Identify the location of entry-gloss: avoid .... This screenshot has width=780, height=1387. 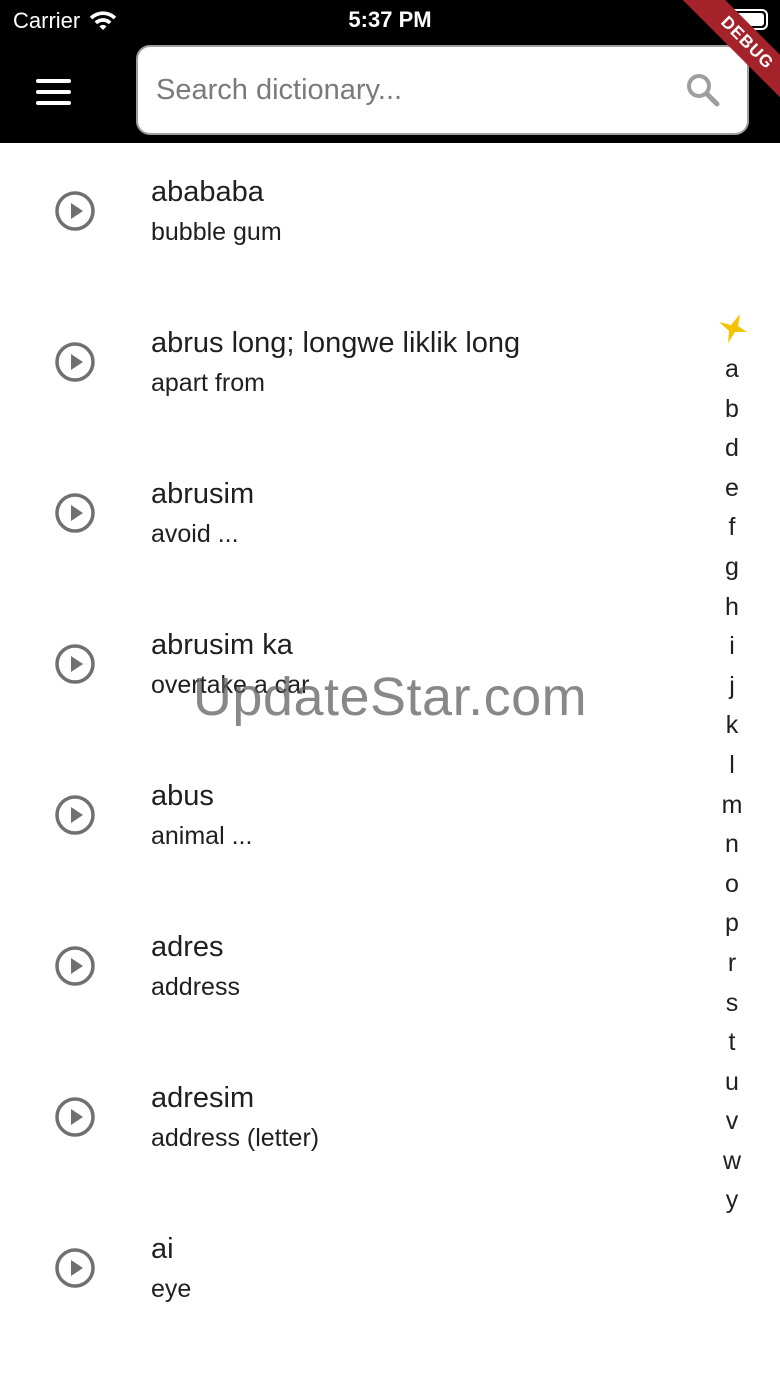
(195, 534).